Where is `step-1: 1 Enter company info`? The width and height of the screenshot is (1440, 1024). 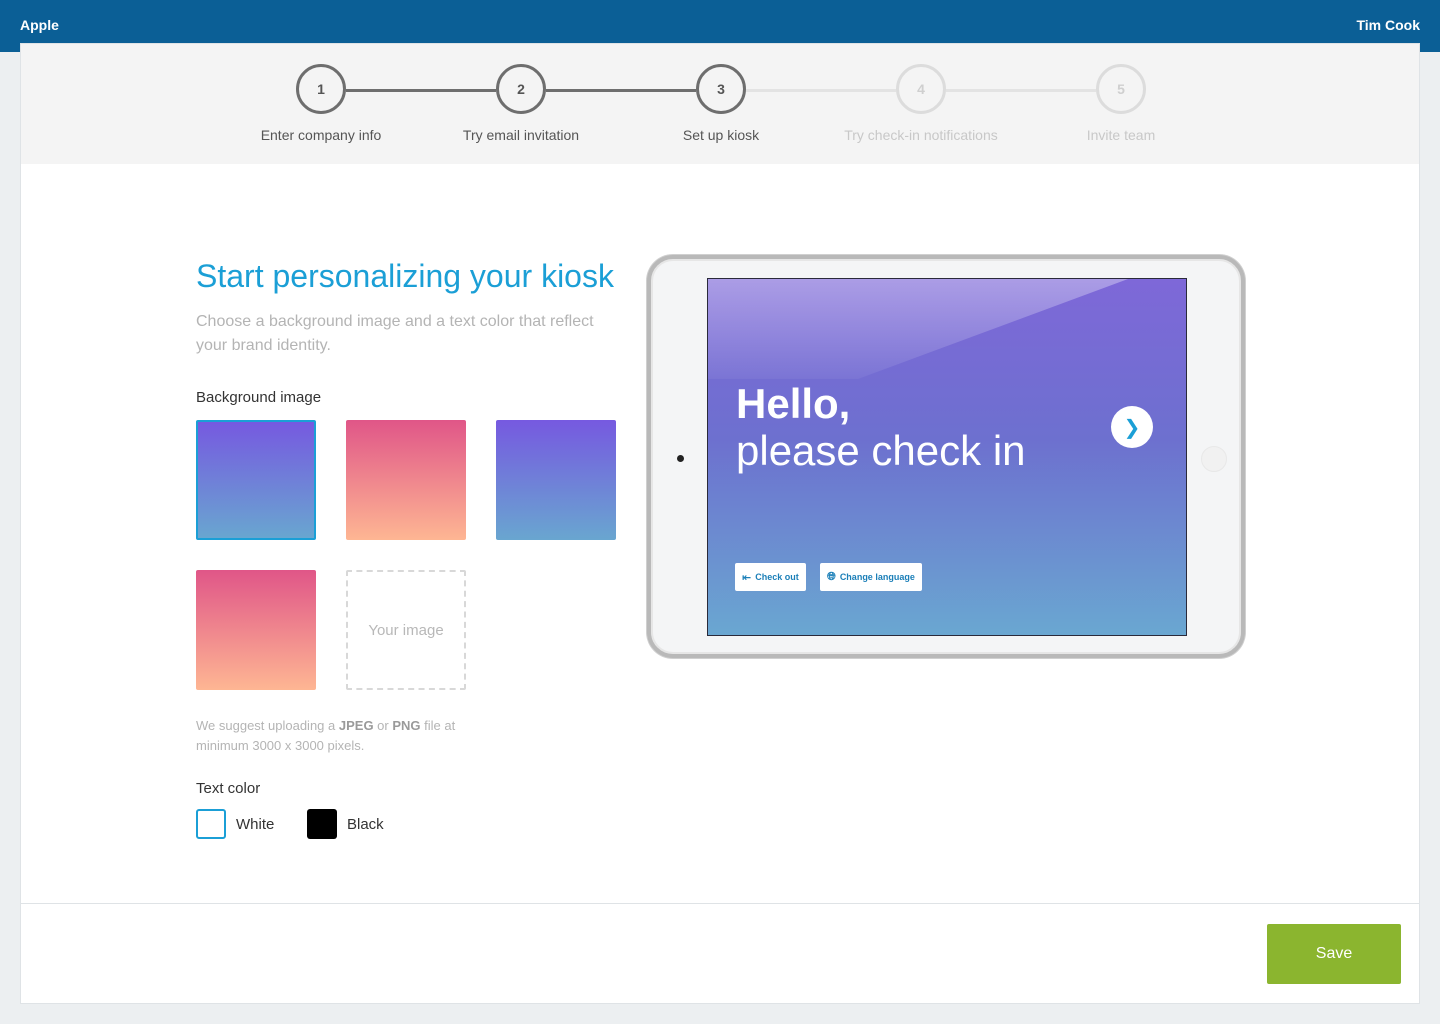 step-1: 1 Enter company info is located at coordinates (321, 103).